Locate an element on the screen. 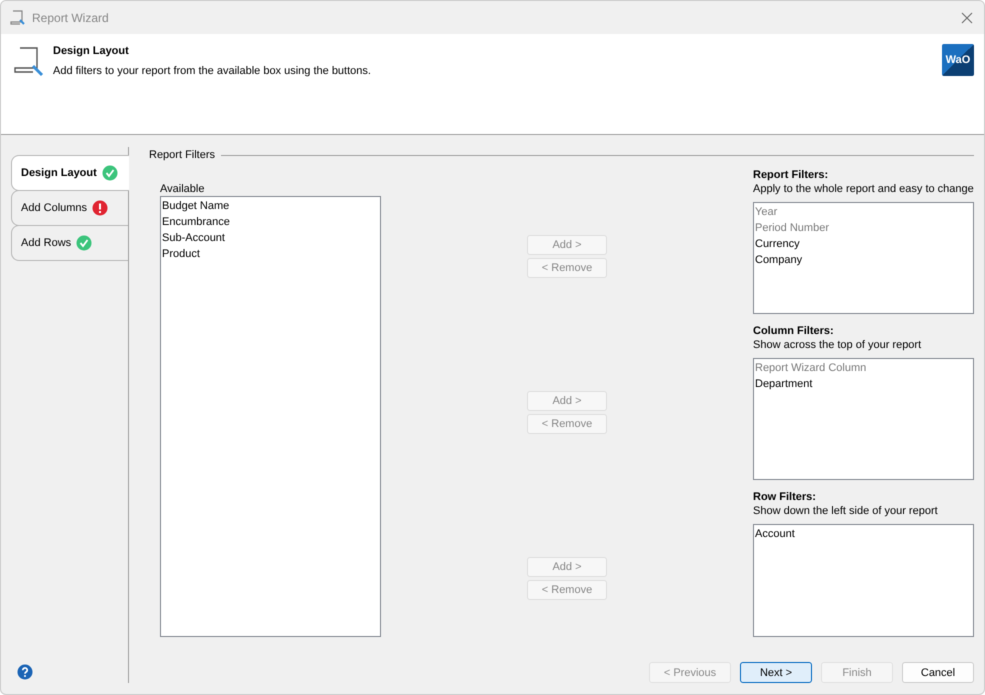 This screenshot has width=985, height=695. list-item: Department is located at coordinates (783, 384).